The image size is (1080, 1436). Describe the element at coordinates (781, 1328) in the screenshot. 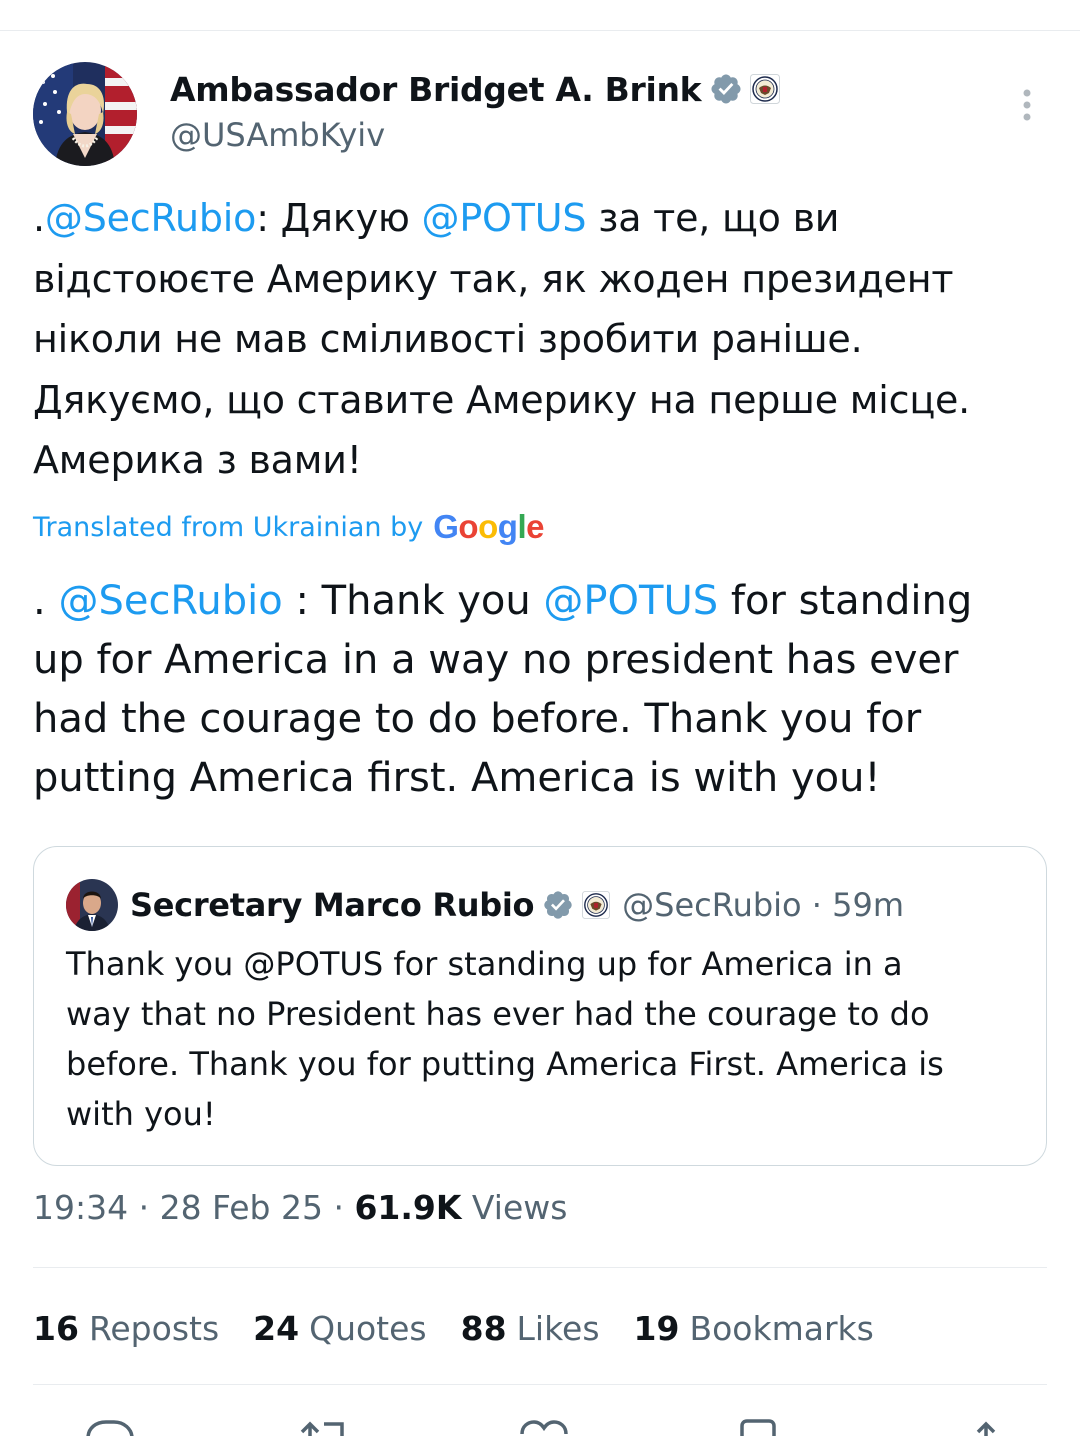

I see `stat-label: Bookmarks` at that location.